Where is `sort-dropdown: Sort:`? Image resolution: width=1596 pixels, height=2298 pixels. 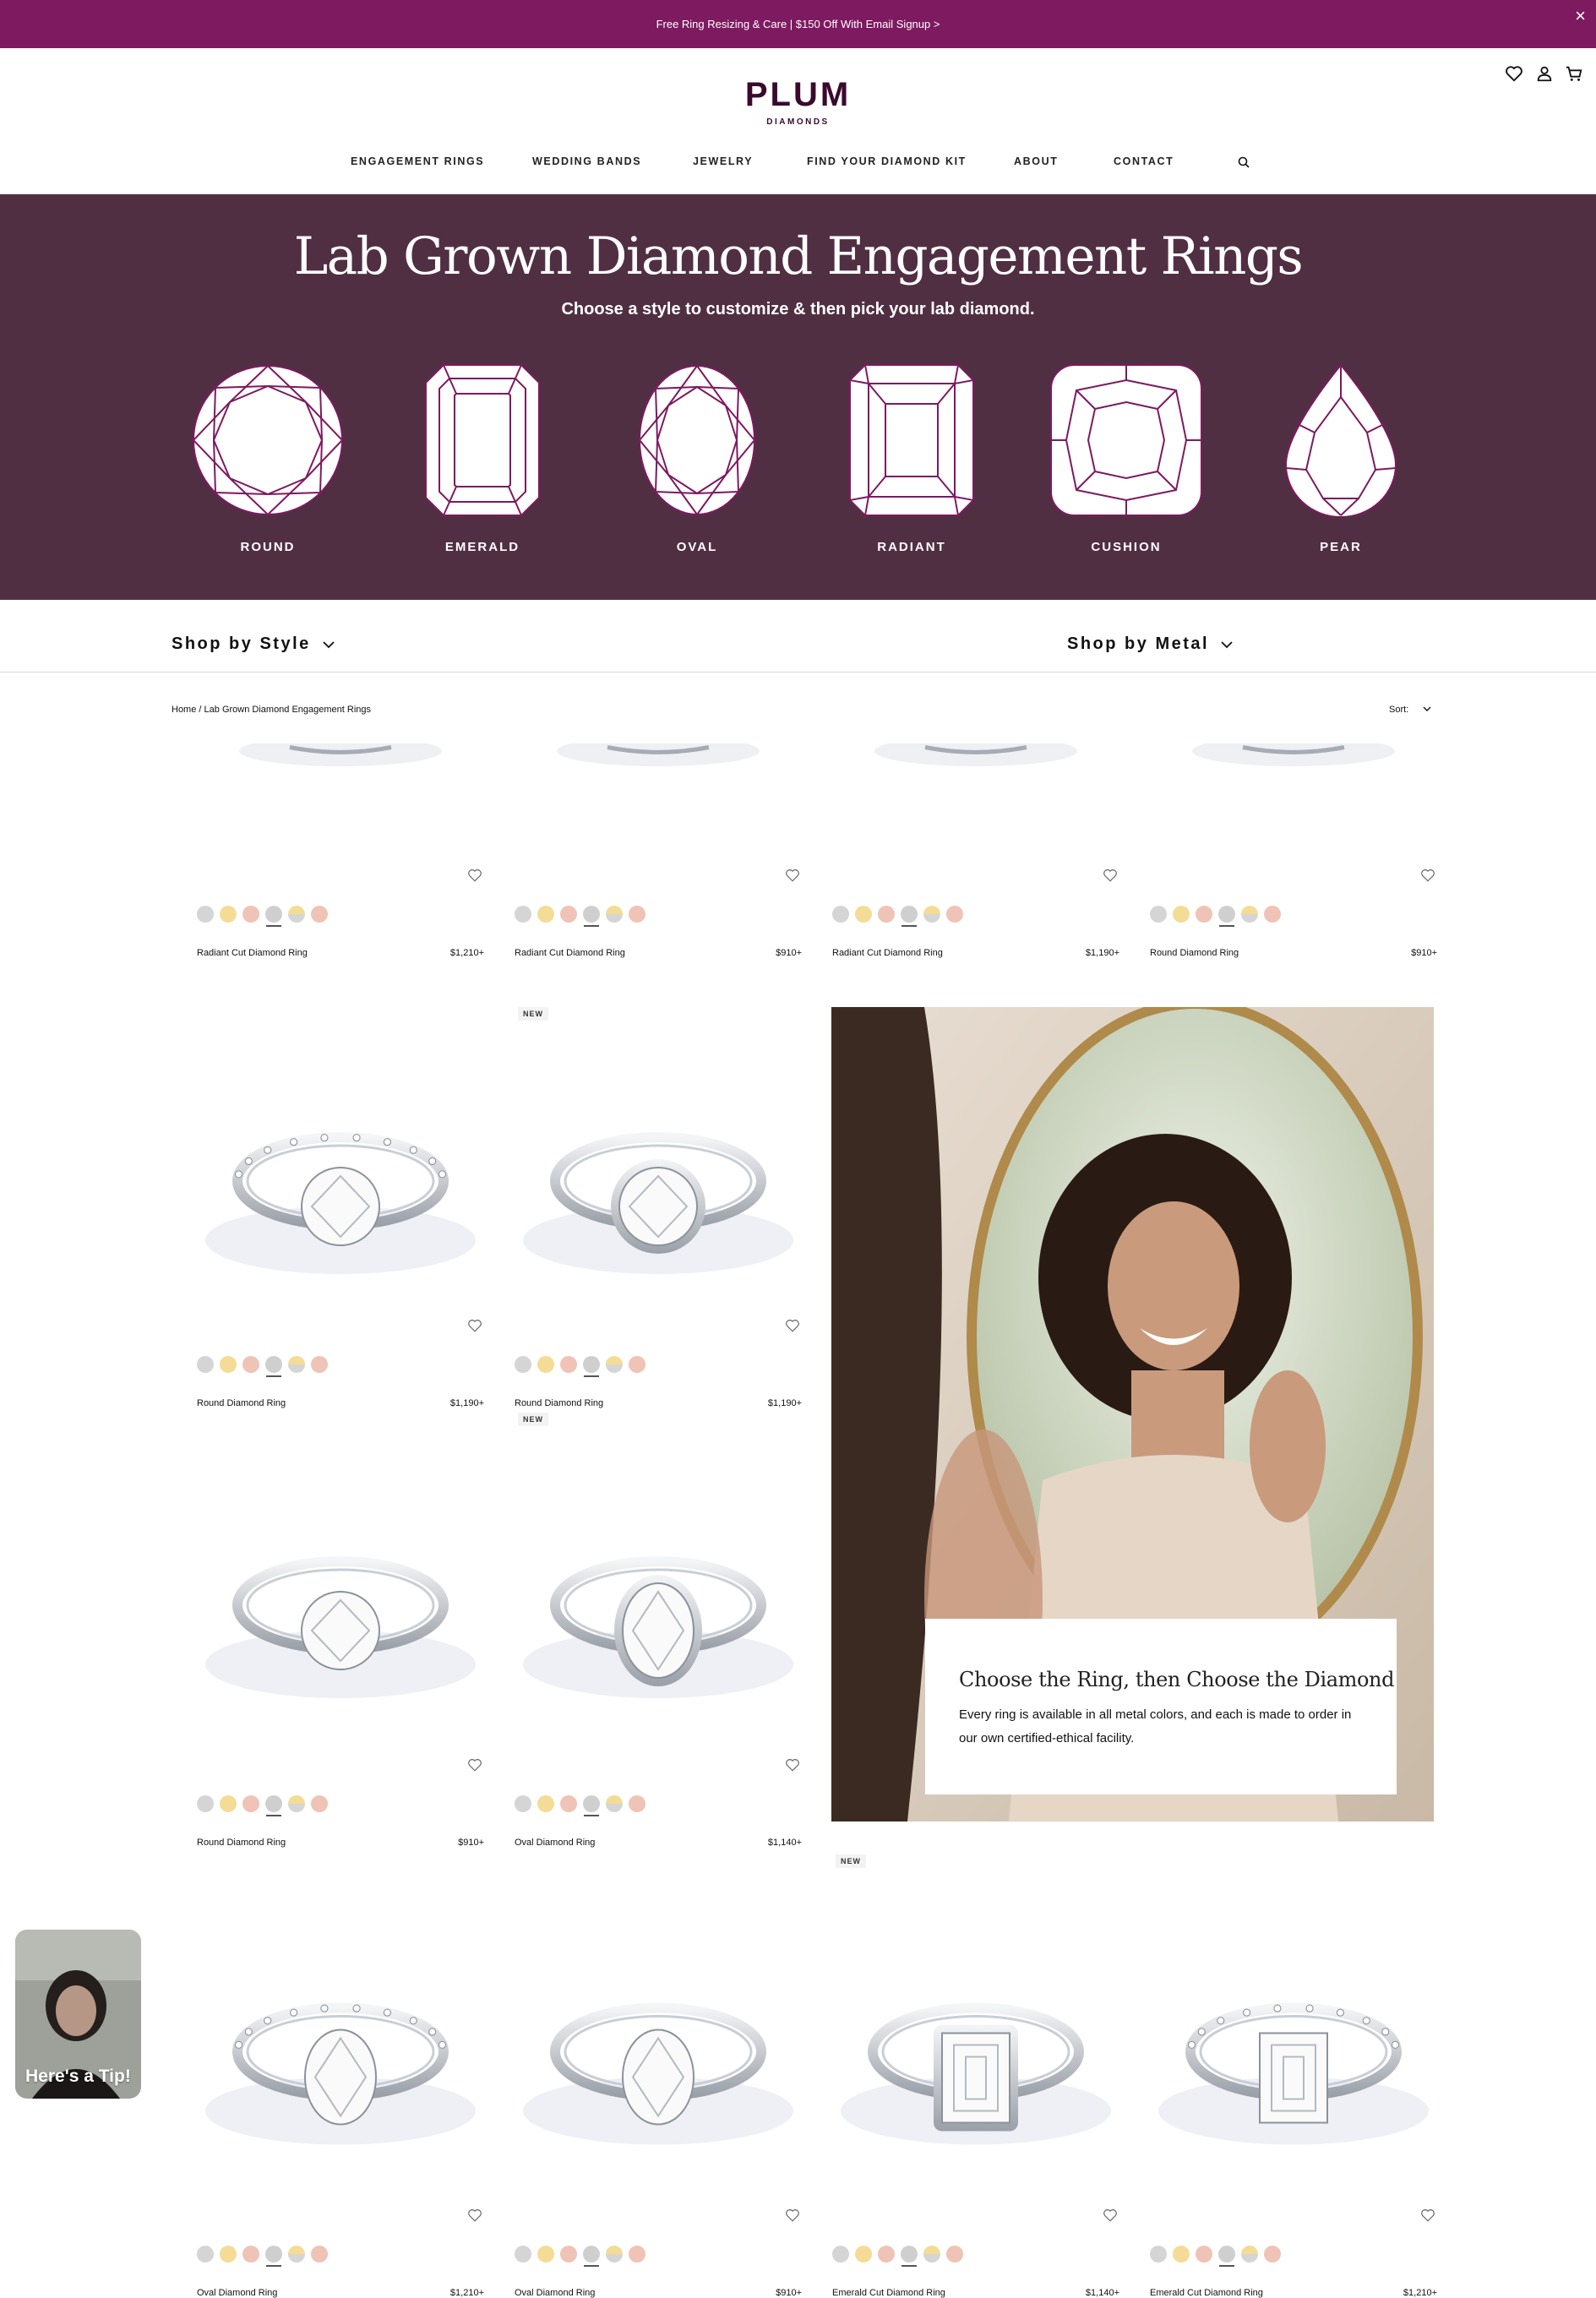
sort-dropdown: Sort: is located at coordinates (1410, 710).